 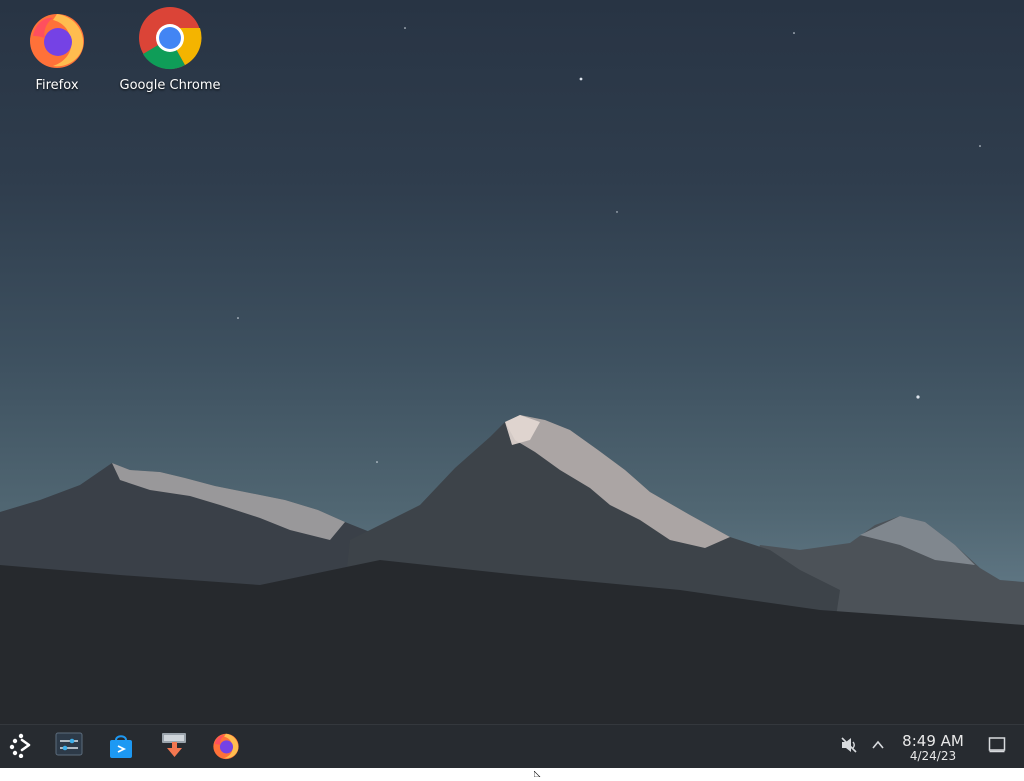 I want to click on system-tray-expand-button, so click(x=878, y=747).